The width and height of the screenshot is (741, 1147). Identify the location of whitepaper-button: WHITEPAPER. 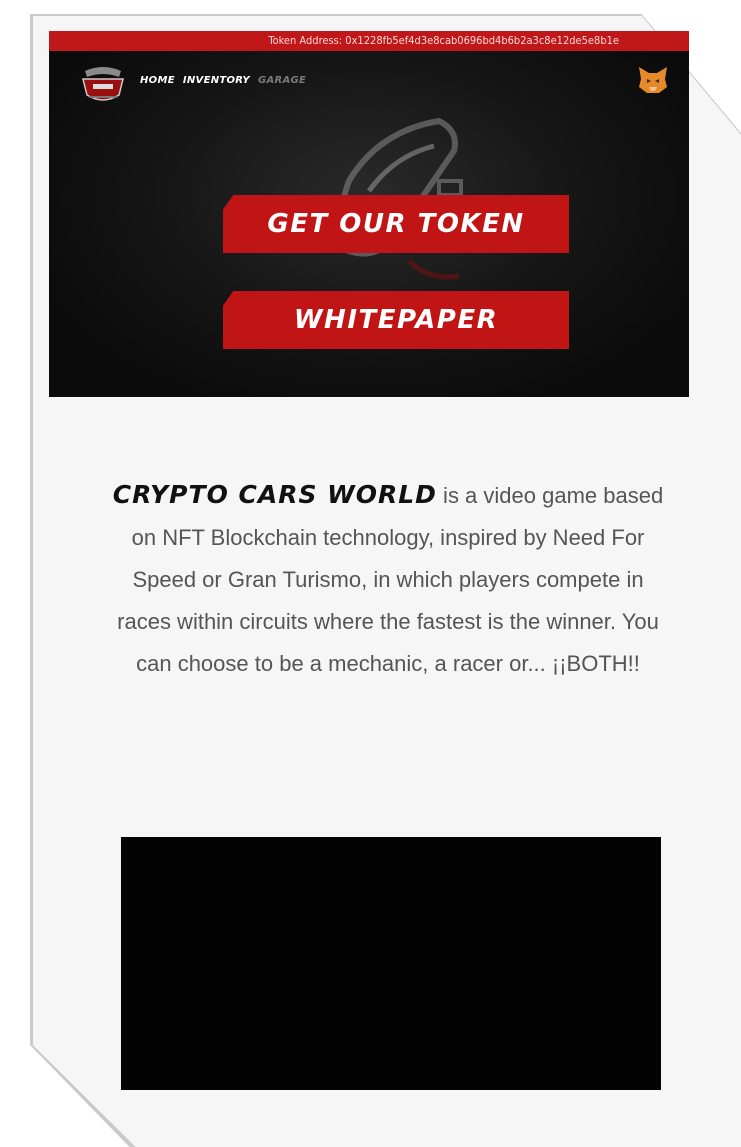
(396, 320).